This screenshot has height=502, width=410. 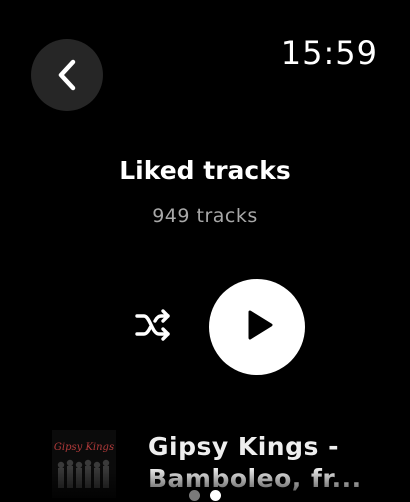 What do you see at coordinates (84, 464) in the screenshot?
I see `album-artwork: Gipsy Kings` at bounding box center [84, 464].